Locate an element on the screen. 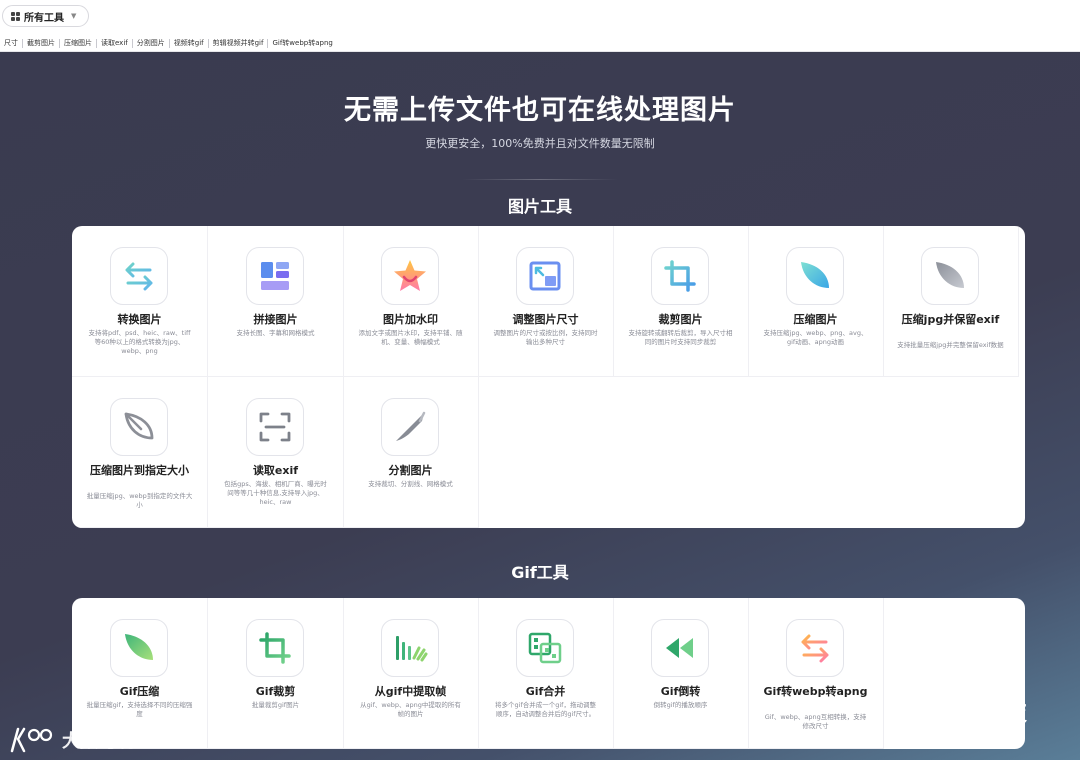  tool-name: 压缩图片 is located at coordinates (815, 319).